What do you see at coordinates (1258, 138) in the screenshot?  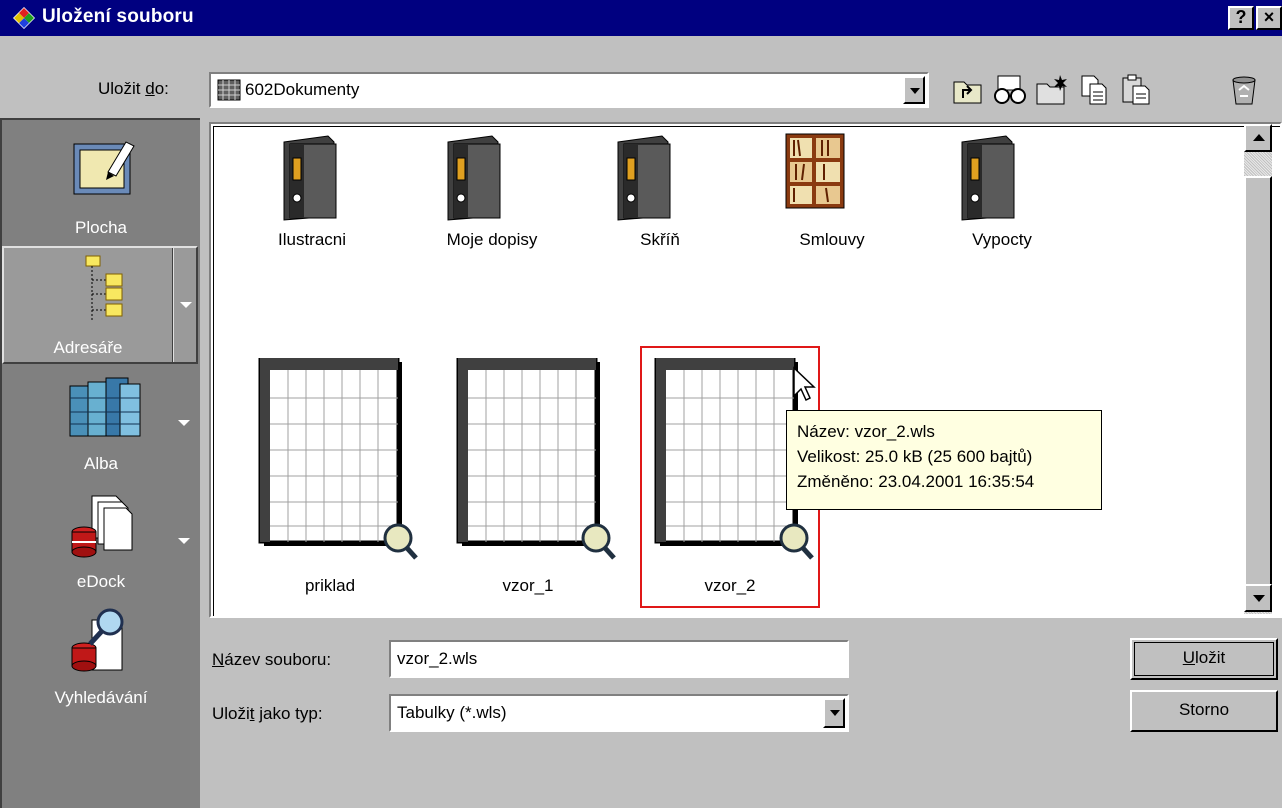 I see `scroll-up-button` at bounding box center [1258, 138].